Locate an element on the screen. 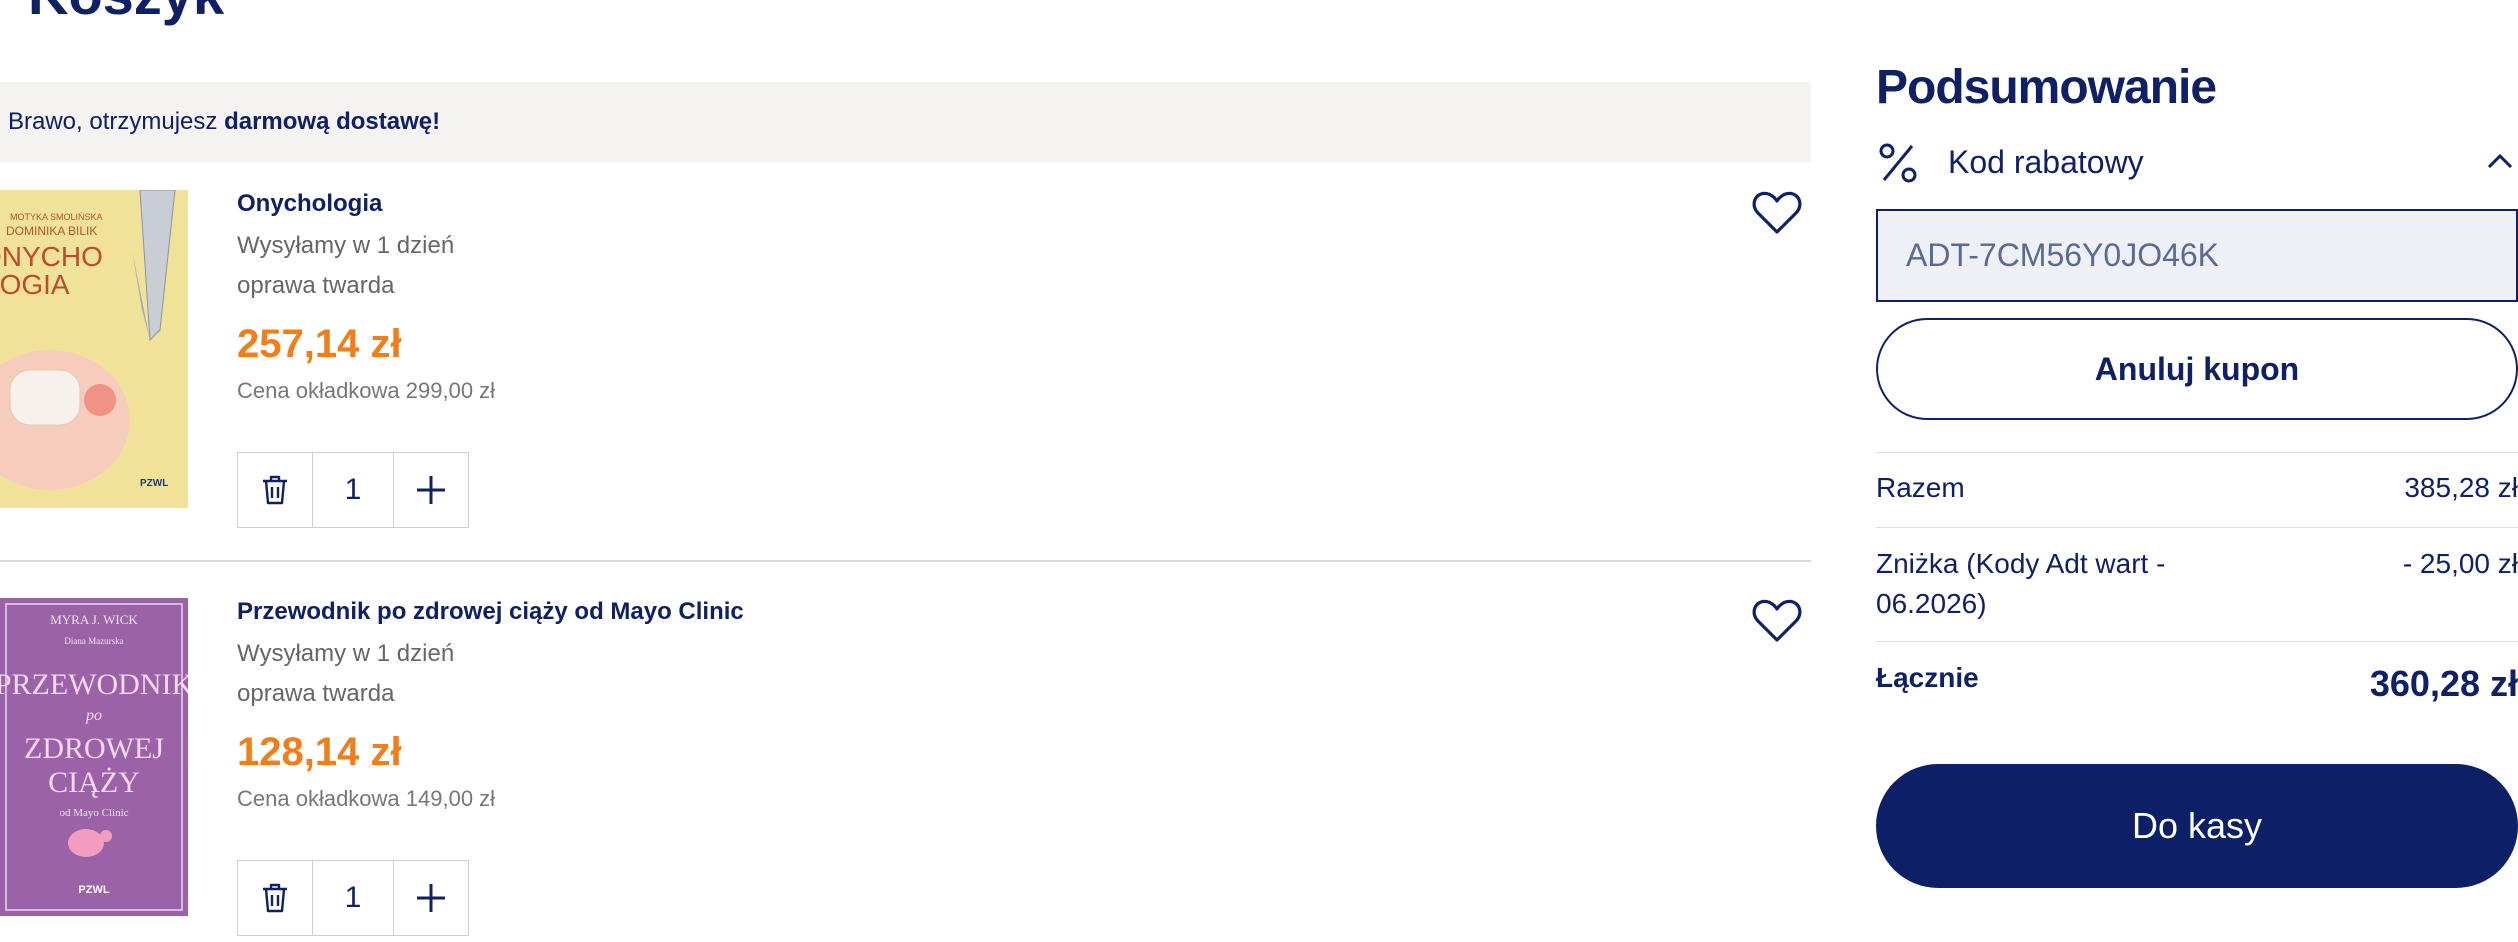 The width and height of the screenshot is (2518, 942). subtotal-label: Razem is located at coordinates (1920, 487).